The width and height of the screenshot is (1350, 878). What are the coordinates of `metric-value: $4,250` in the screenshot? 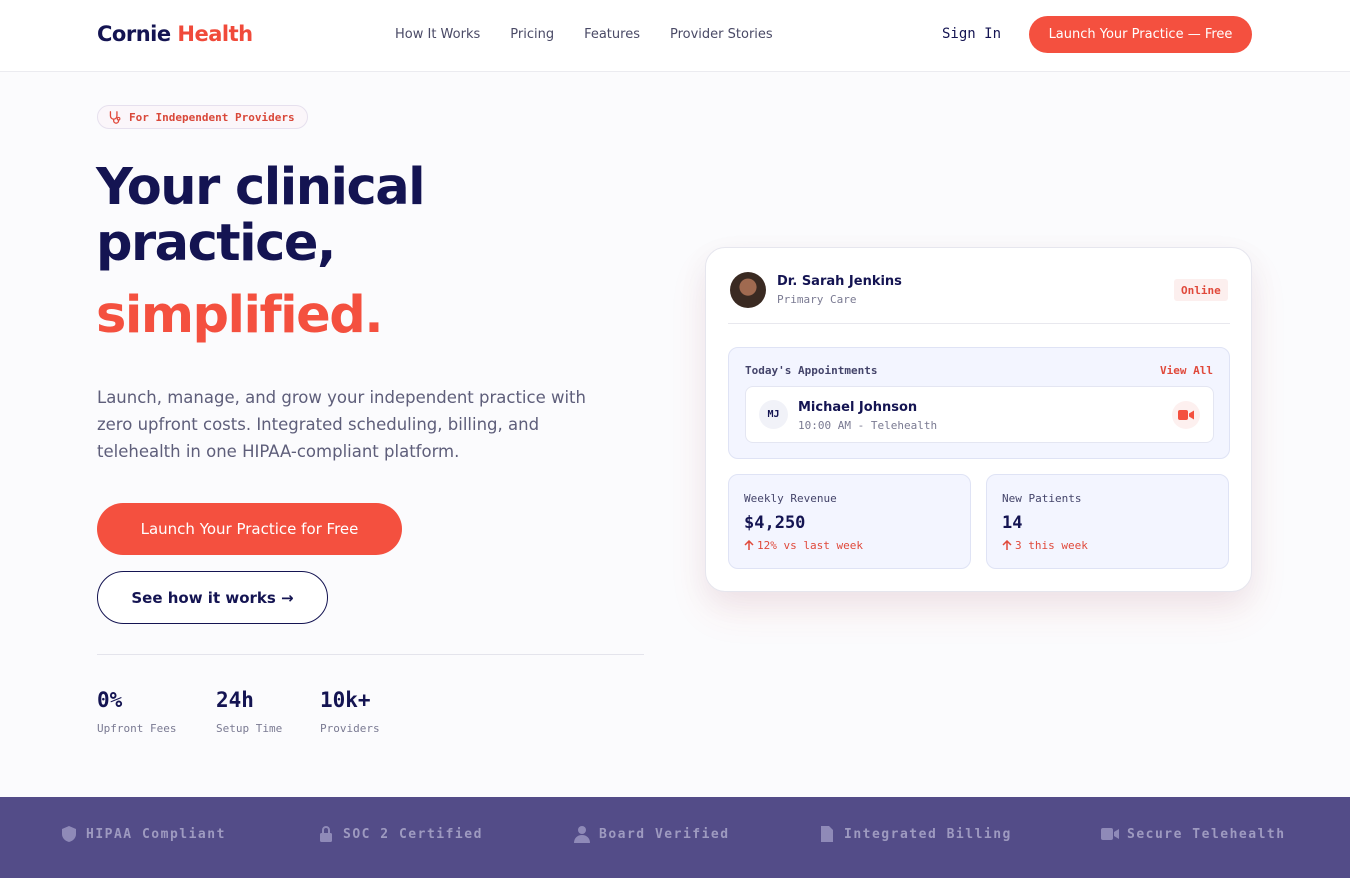 It's located at (775, 523).